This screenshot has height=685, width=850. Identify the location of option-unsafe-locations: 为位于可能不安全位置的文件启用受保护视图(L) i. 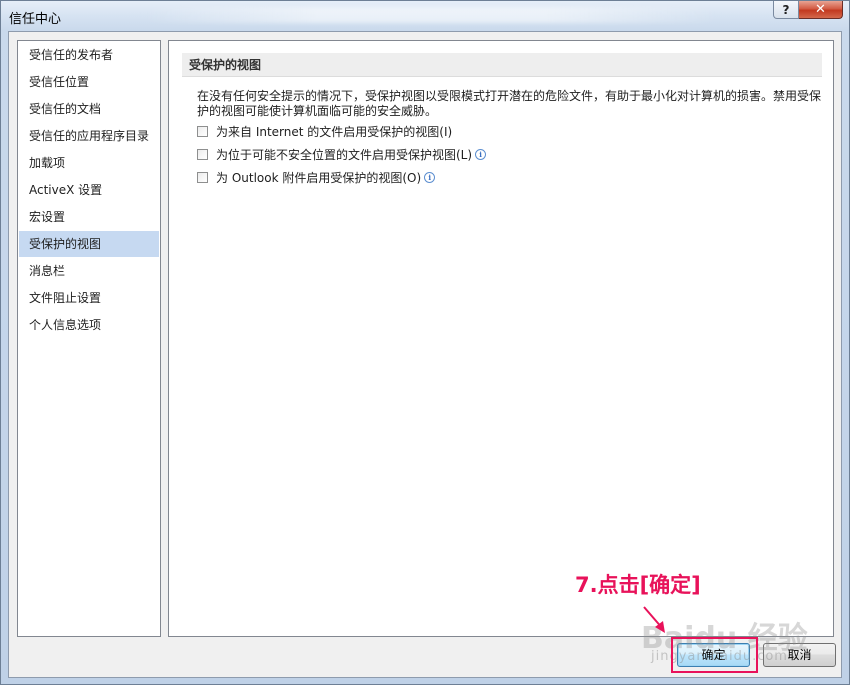
(342, 154).